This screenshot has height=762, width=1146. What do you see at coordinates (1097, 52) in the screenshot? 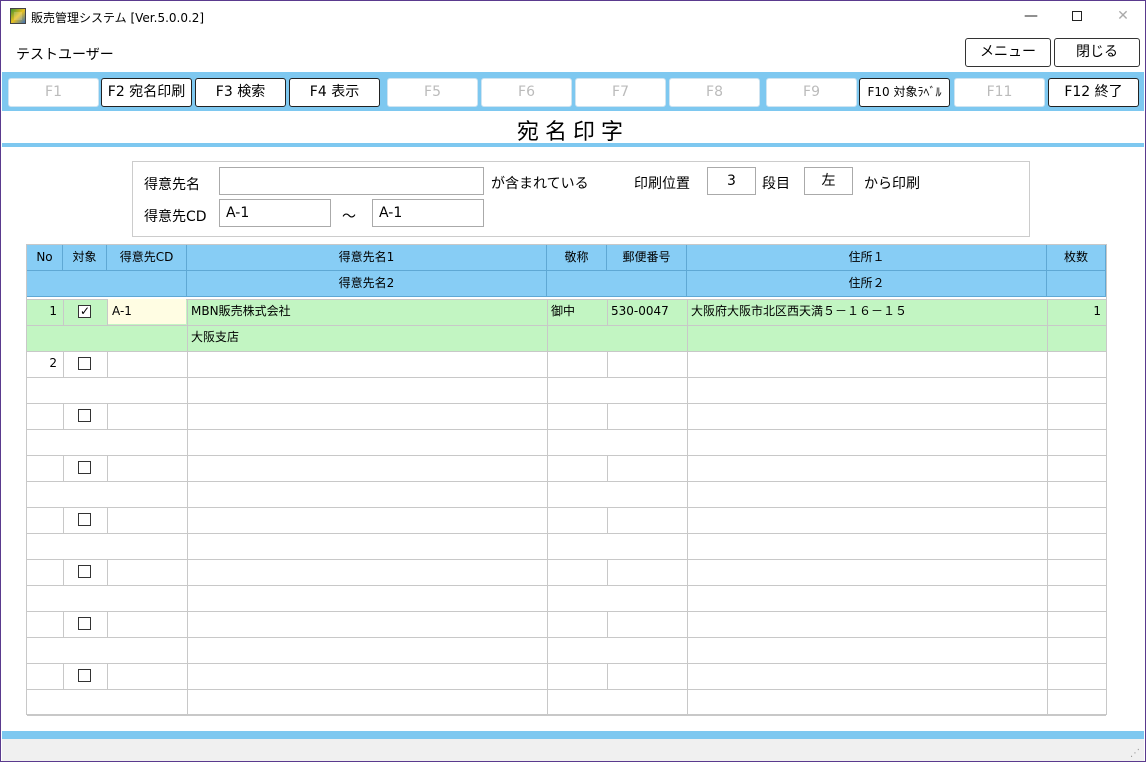
I see `close-button: 閉じる` at bounding box center [1097, 52].